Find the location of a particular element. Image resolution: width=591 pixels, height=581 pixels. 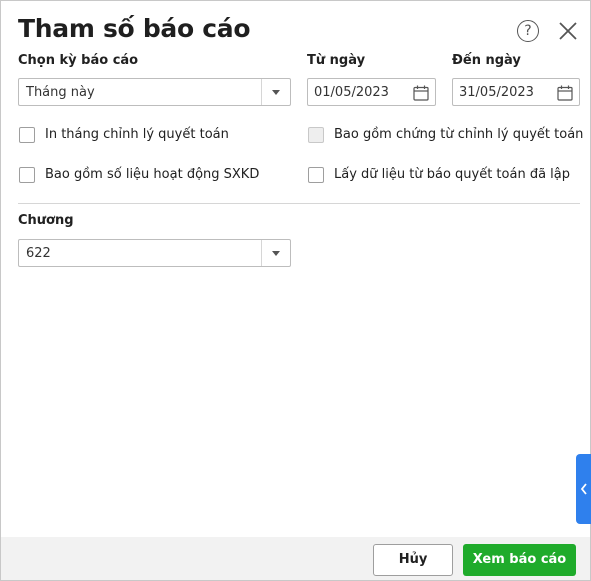

close-icon is located at coordinates (568, 31).